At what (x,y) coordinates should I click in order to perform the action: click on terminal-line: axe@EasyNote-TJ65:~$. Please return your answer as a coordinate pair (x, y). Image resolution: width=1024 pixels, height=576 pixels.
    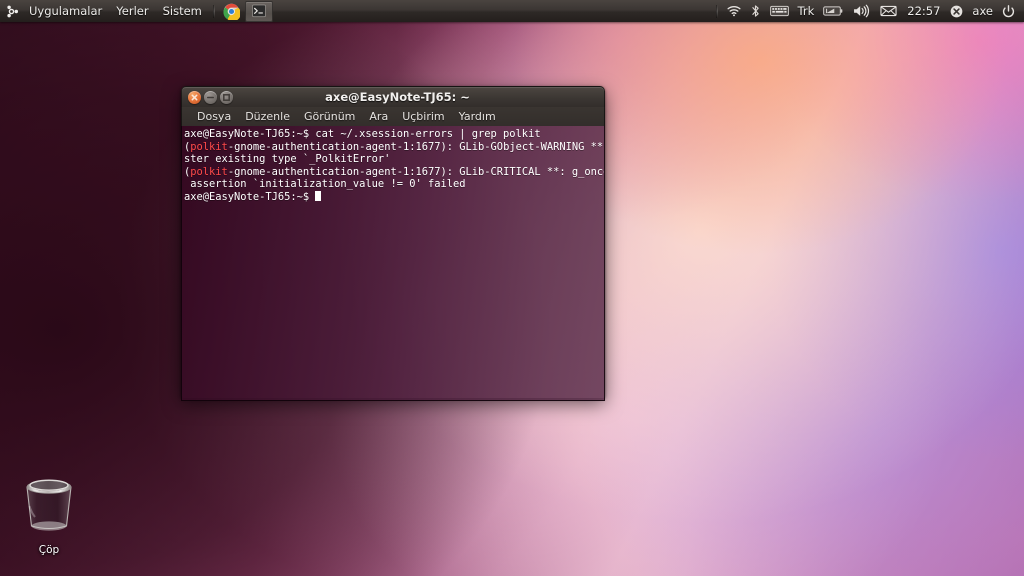
    Looking at the image, I should click on (394, 197).